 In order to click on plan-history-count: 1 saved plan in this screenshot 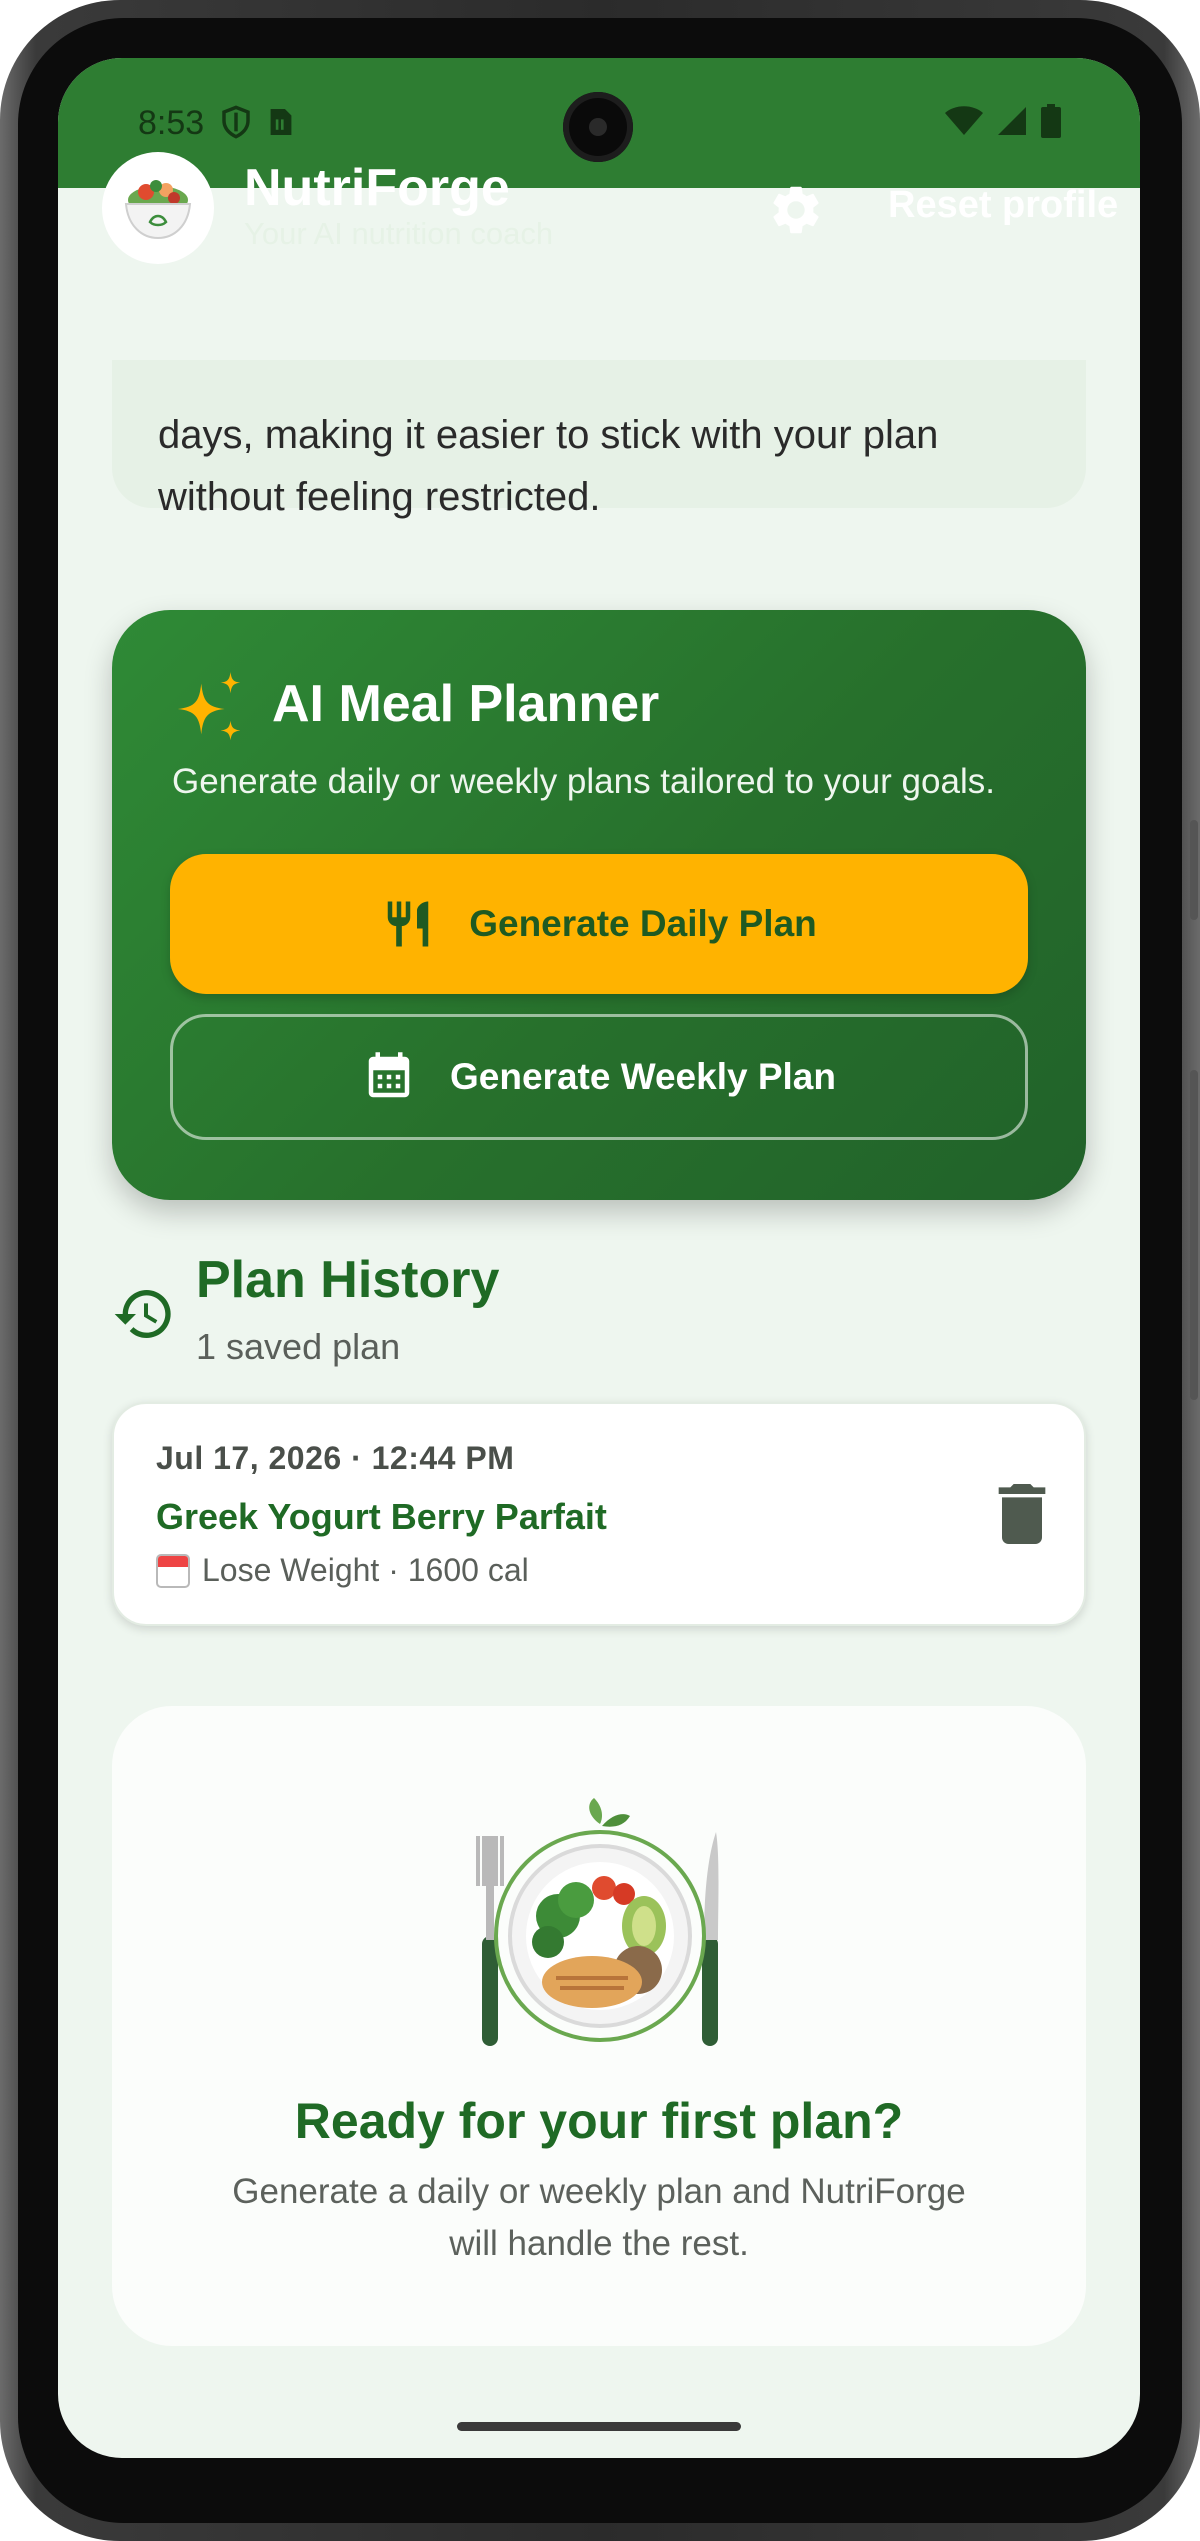, I will do `click(298, 1346)`.